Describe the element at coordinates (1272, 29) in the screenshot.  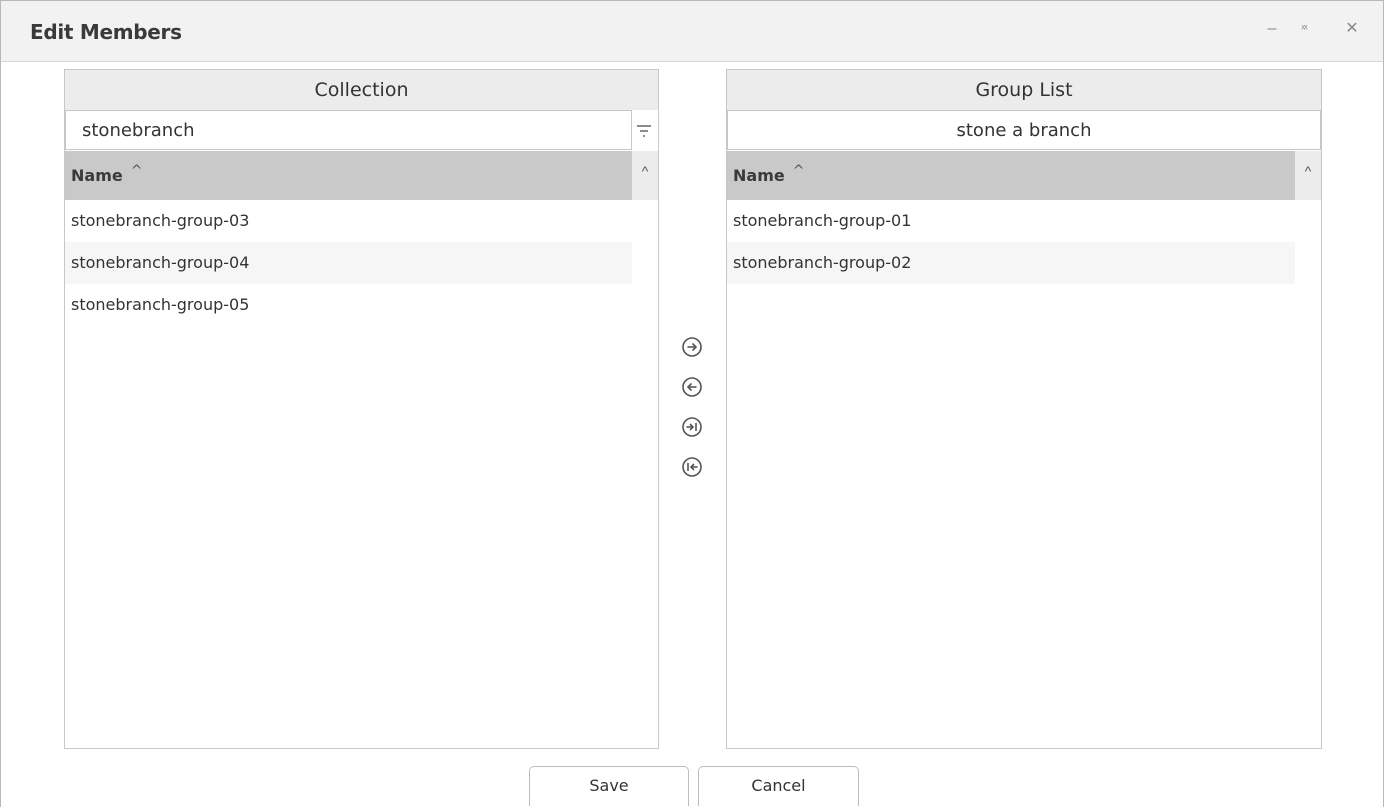
I see `minimize-icon: –` at that location.